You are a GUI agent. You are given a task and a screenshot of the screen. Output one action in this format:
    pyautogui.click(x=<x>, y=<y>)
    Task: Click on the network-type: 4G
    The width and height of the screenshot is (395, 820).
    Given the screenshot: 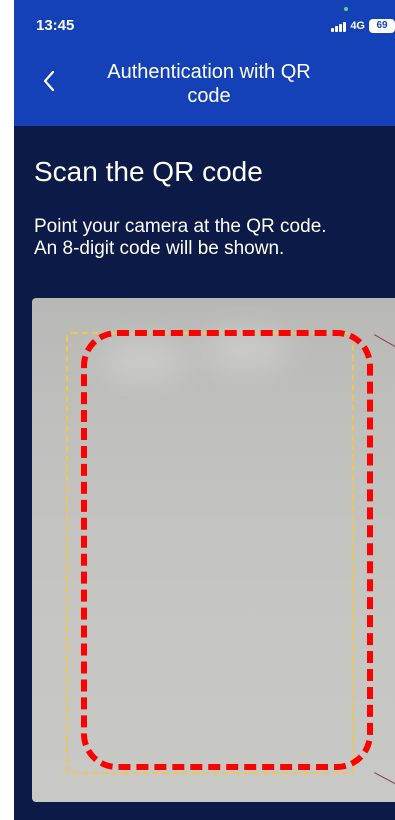 What is the action you would take?
    pyautogui.click(x=357, y=25)
    